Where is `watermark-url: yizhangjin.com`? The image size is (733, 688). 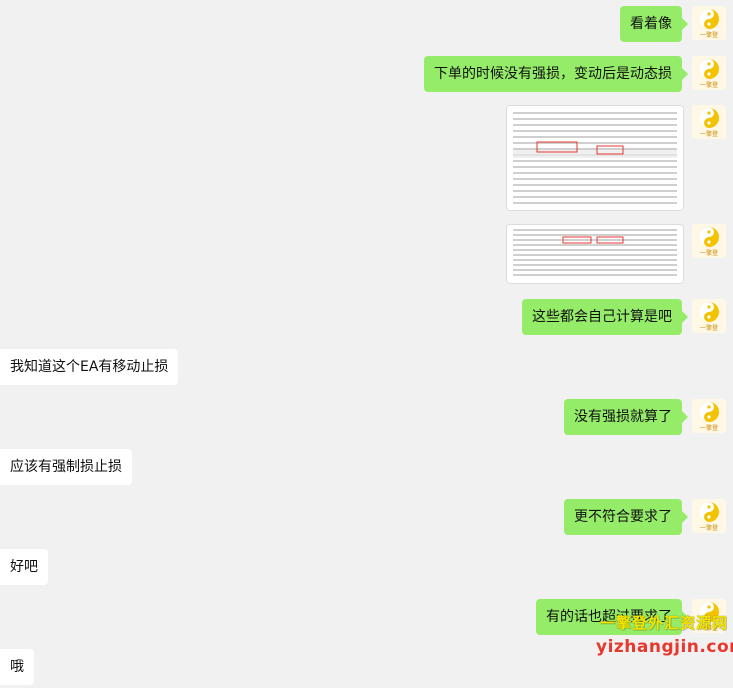
watermark-url: yizhangjin.com is located at coordinates (664, 647).